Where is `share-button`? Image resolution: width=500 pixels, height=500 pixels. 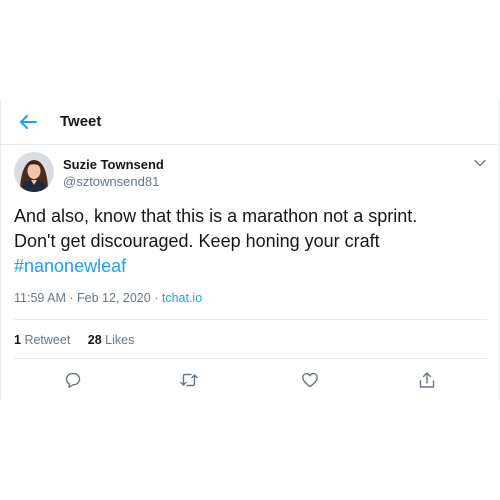 share-button is located at coordinates (427, 380).